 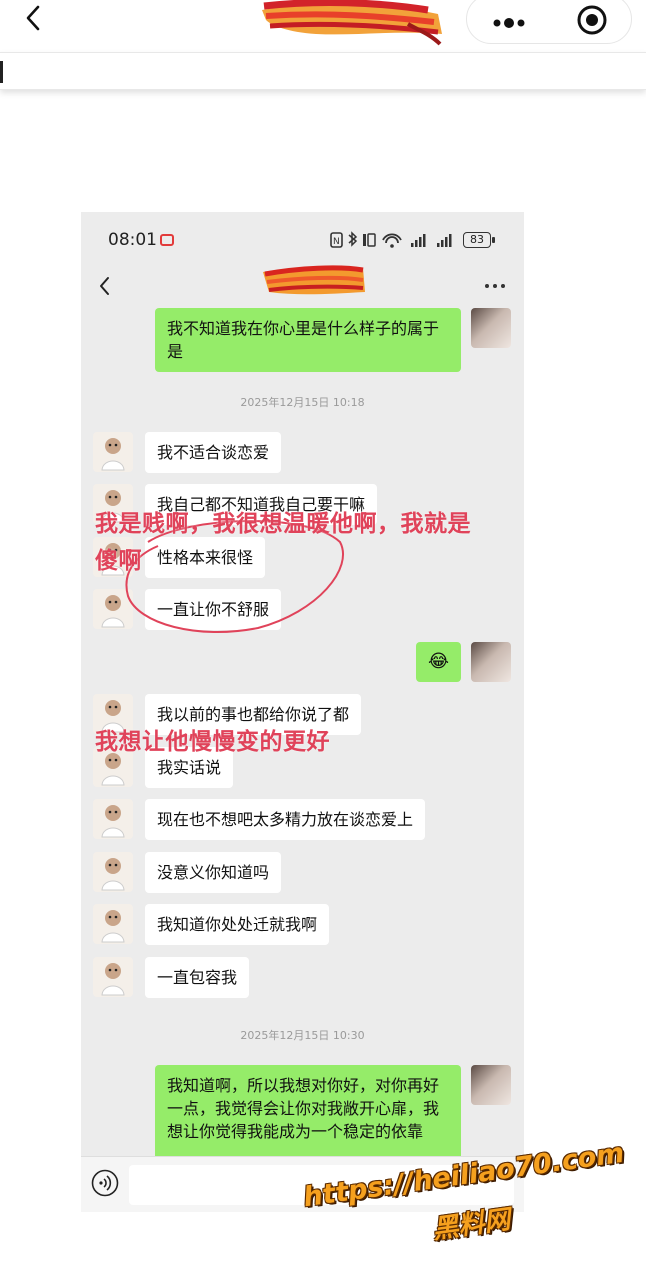 I want to click on top-bar, so click(x=323, y=26).